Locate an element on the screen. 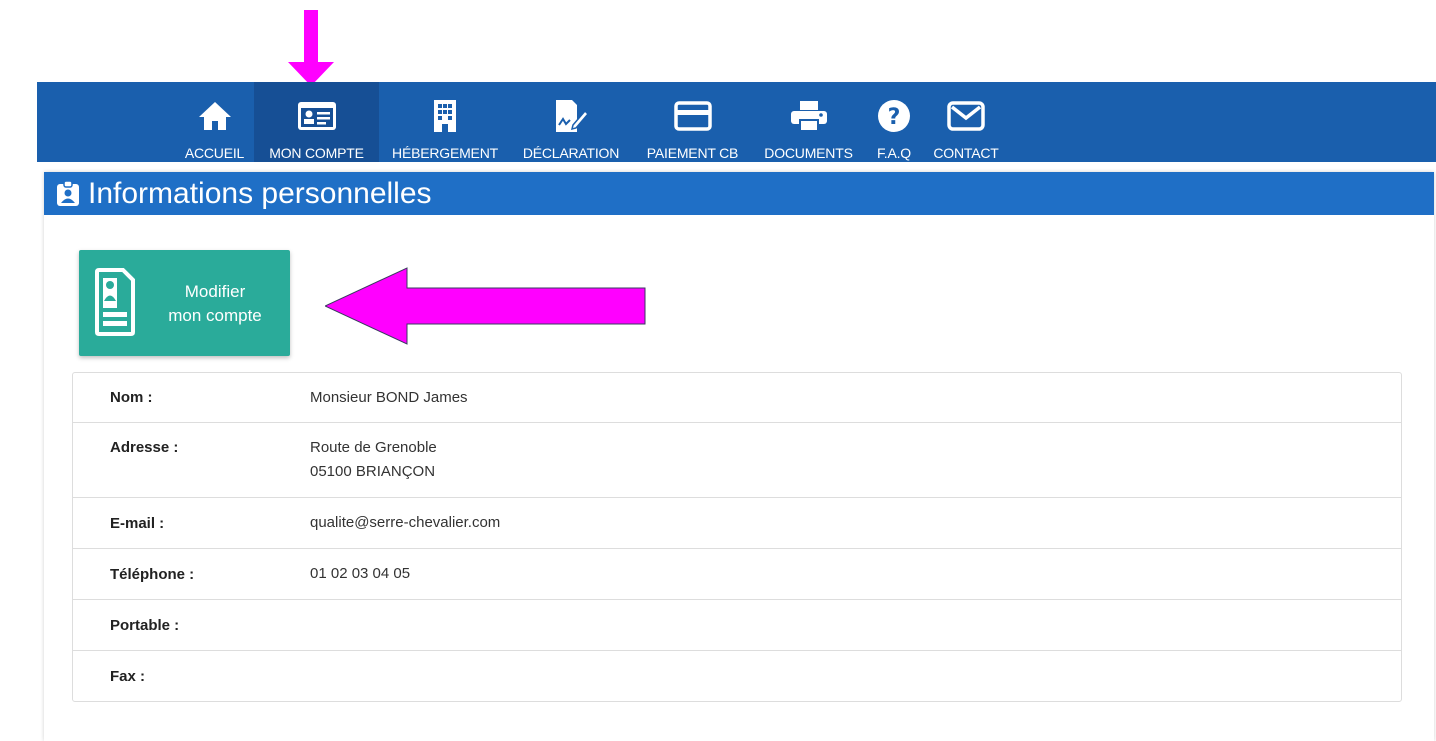 Image resolution: width=1436 pixels, height=741 pixels. signature-icon is located at coordinates (571, 116).